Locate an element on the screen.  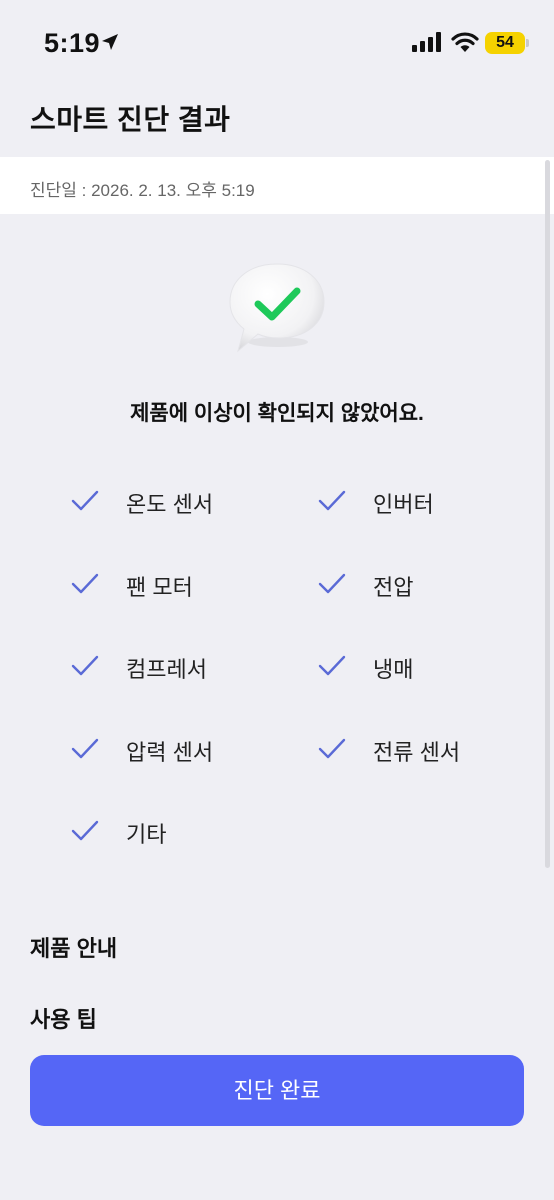
check-label: 냉매 is located at coordinates (393, 669).